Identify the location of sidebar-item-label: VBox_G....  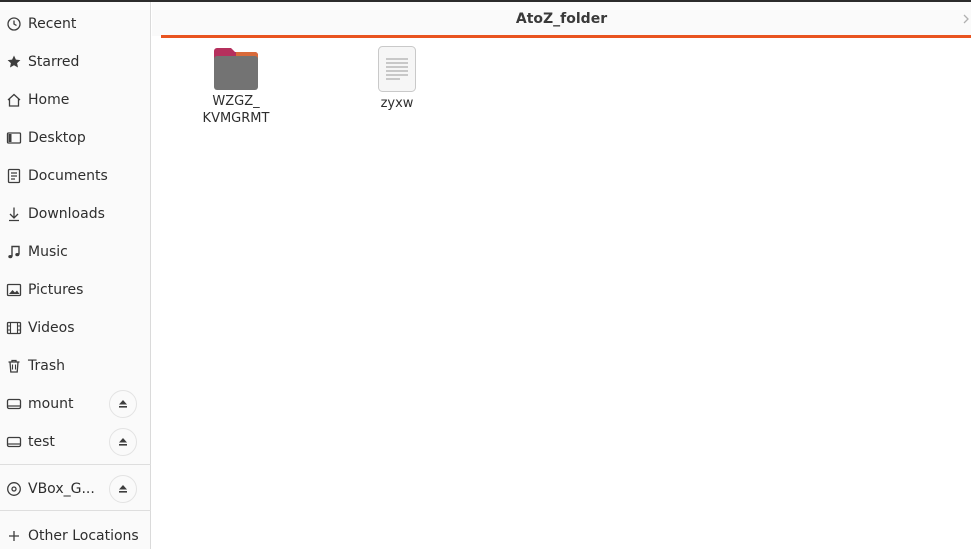
(61, 489).